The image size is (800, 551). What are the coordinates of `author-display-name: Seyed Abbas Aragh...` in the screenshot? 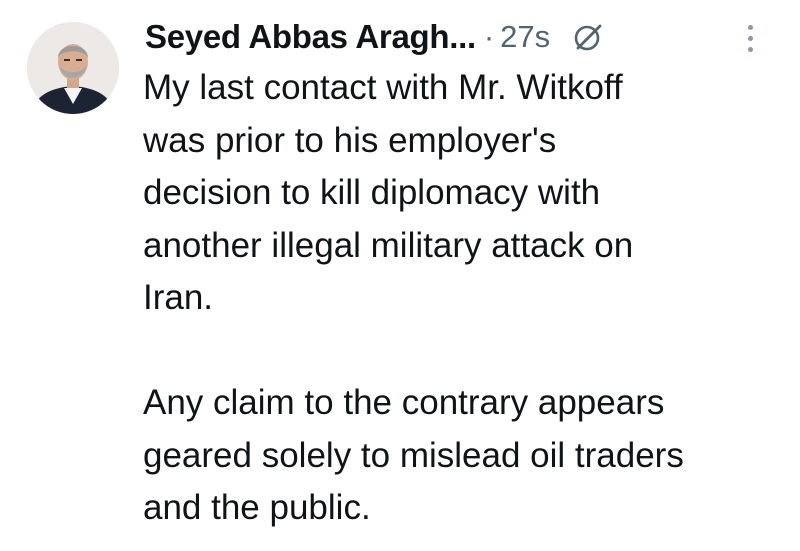 It's located at (310, 37).